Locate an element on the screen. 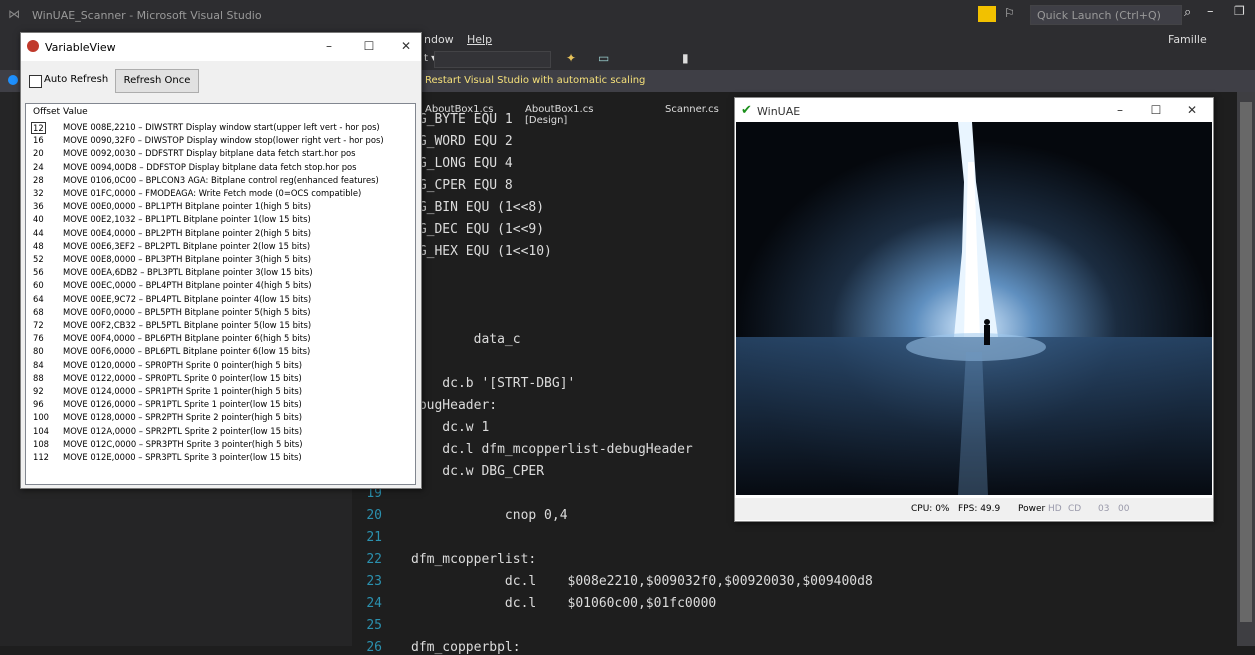 This screenshot has height=655, width=1255. code-line: 3G_HEX EQU (1<<10) is located at coordinates (481, 251).